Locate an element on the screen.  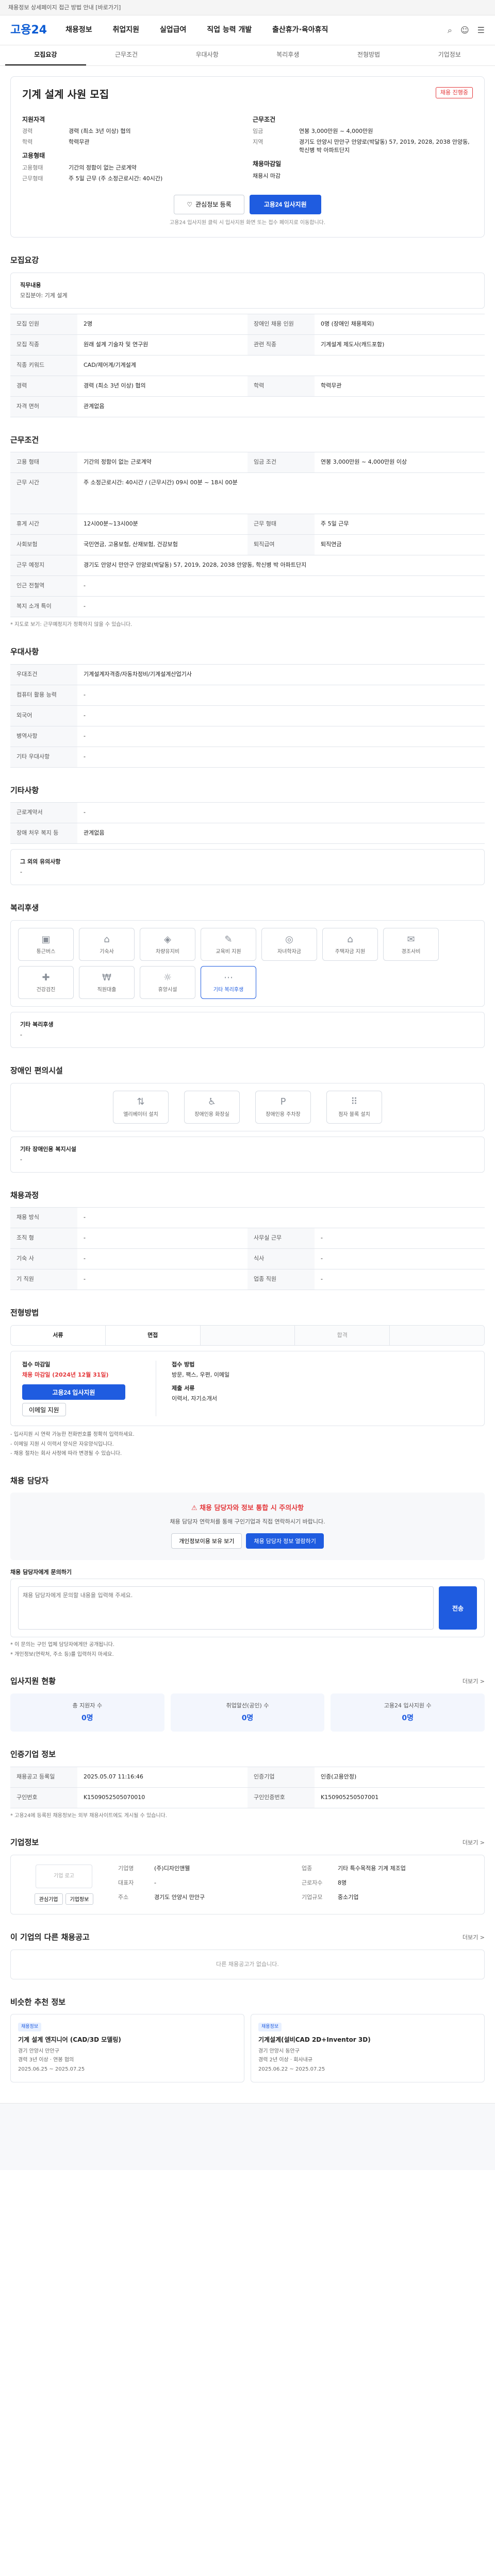
interest-company-button: 관심기업 is located at coordinates (48, 1899).